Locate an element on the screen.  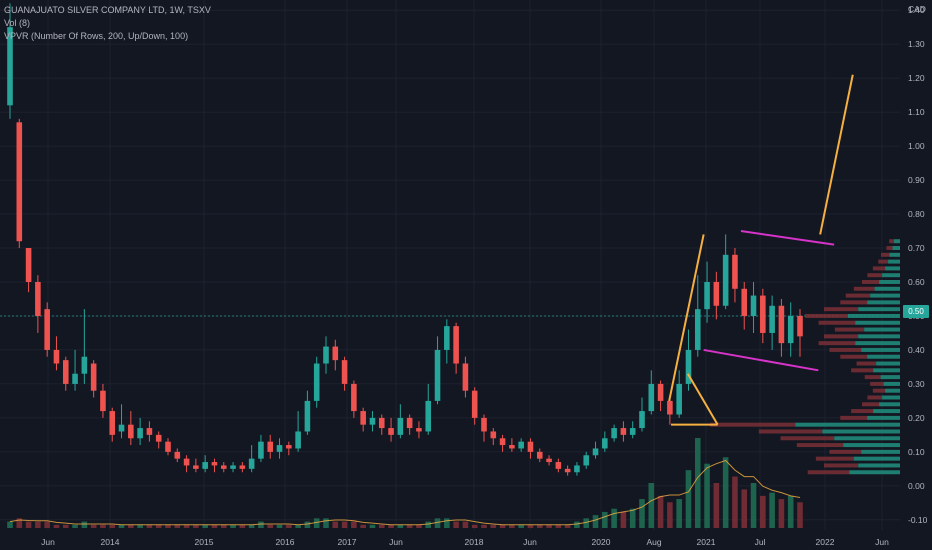
time-tick-label: Jun is located at coordinates (530, 542).